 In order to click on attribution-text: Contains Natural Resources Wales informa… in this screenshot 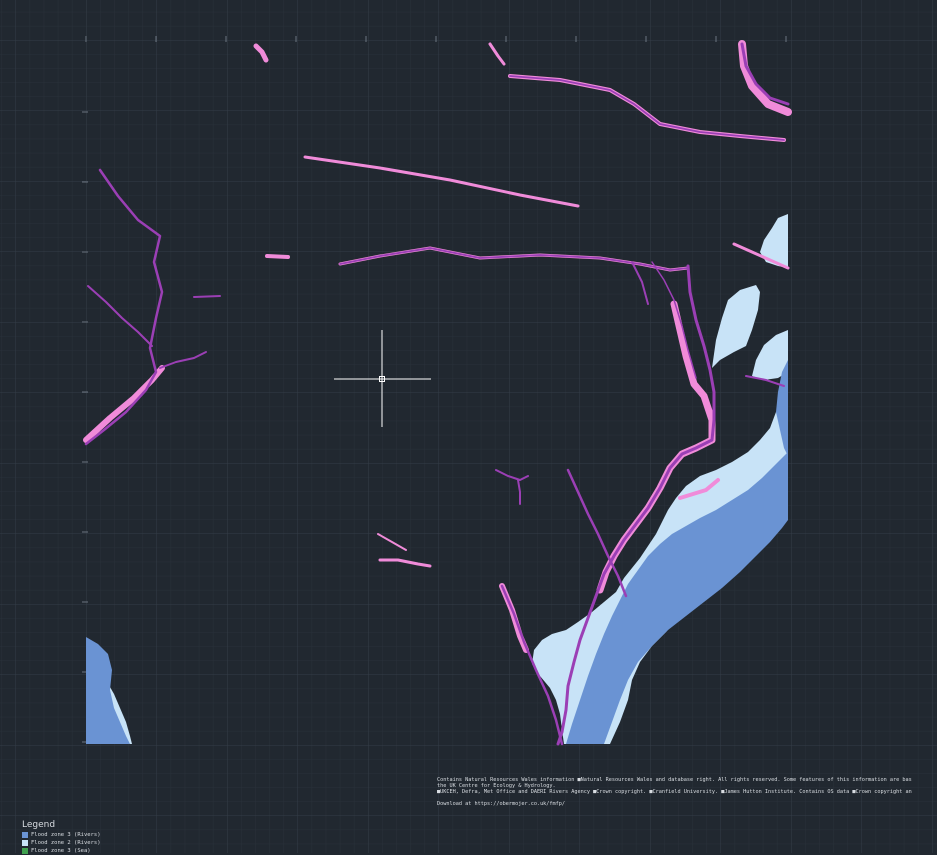, I will do `click(687, 786)`.